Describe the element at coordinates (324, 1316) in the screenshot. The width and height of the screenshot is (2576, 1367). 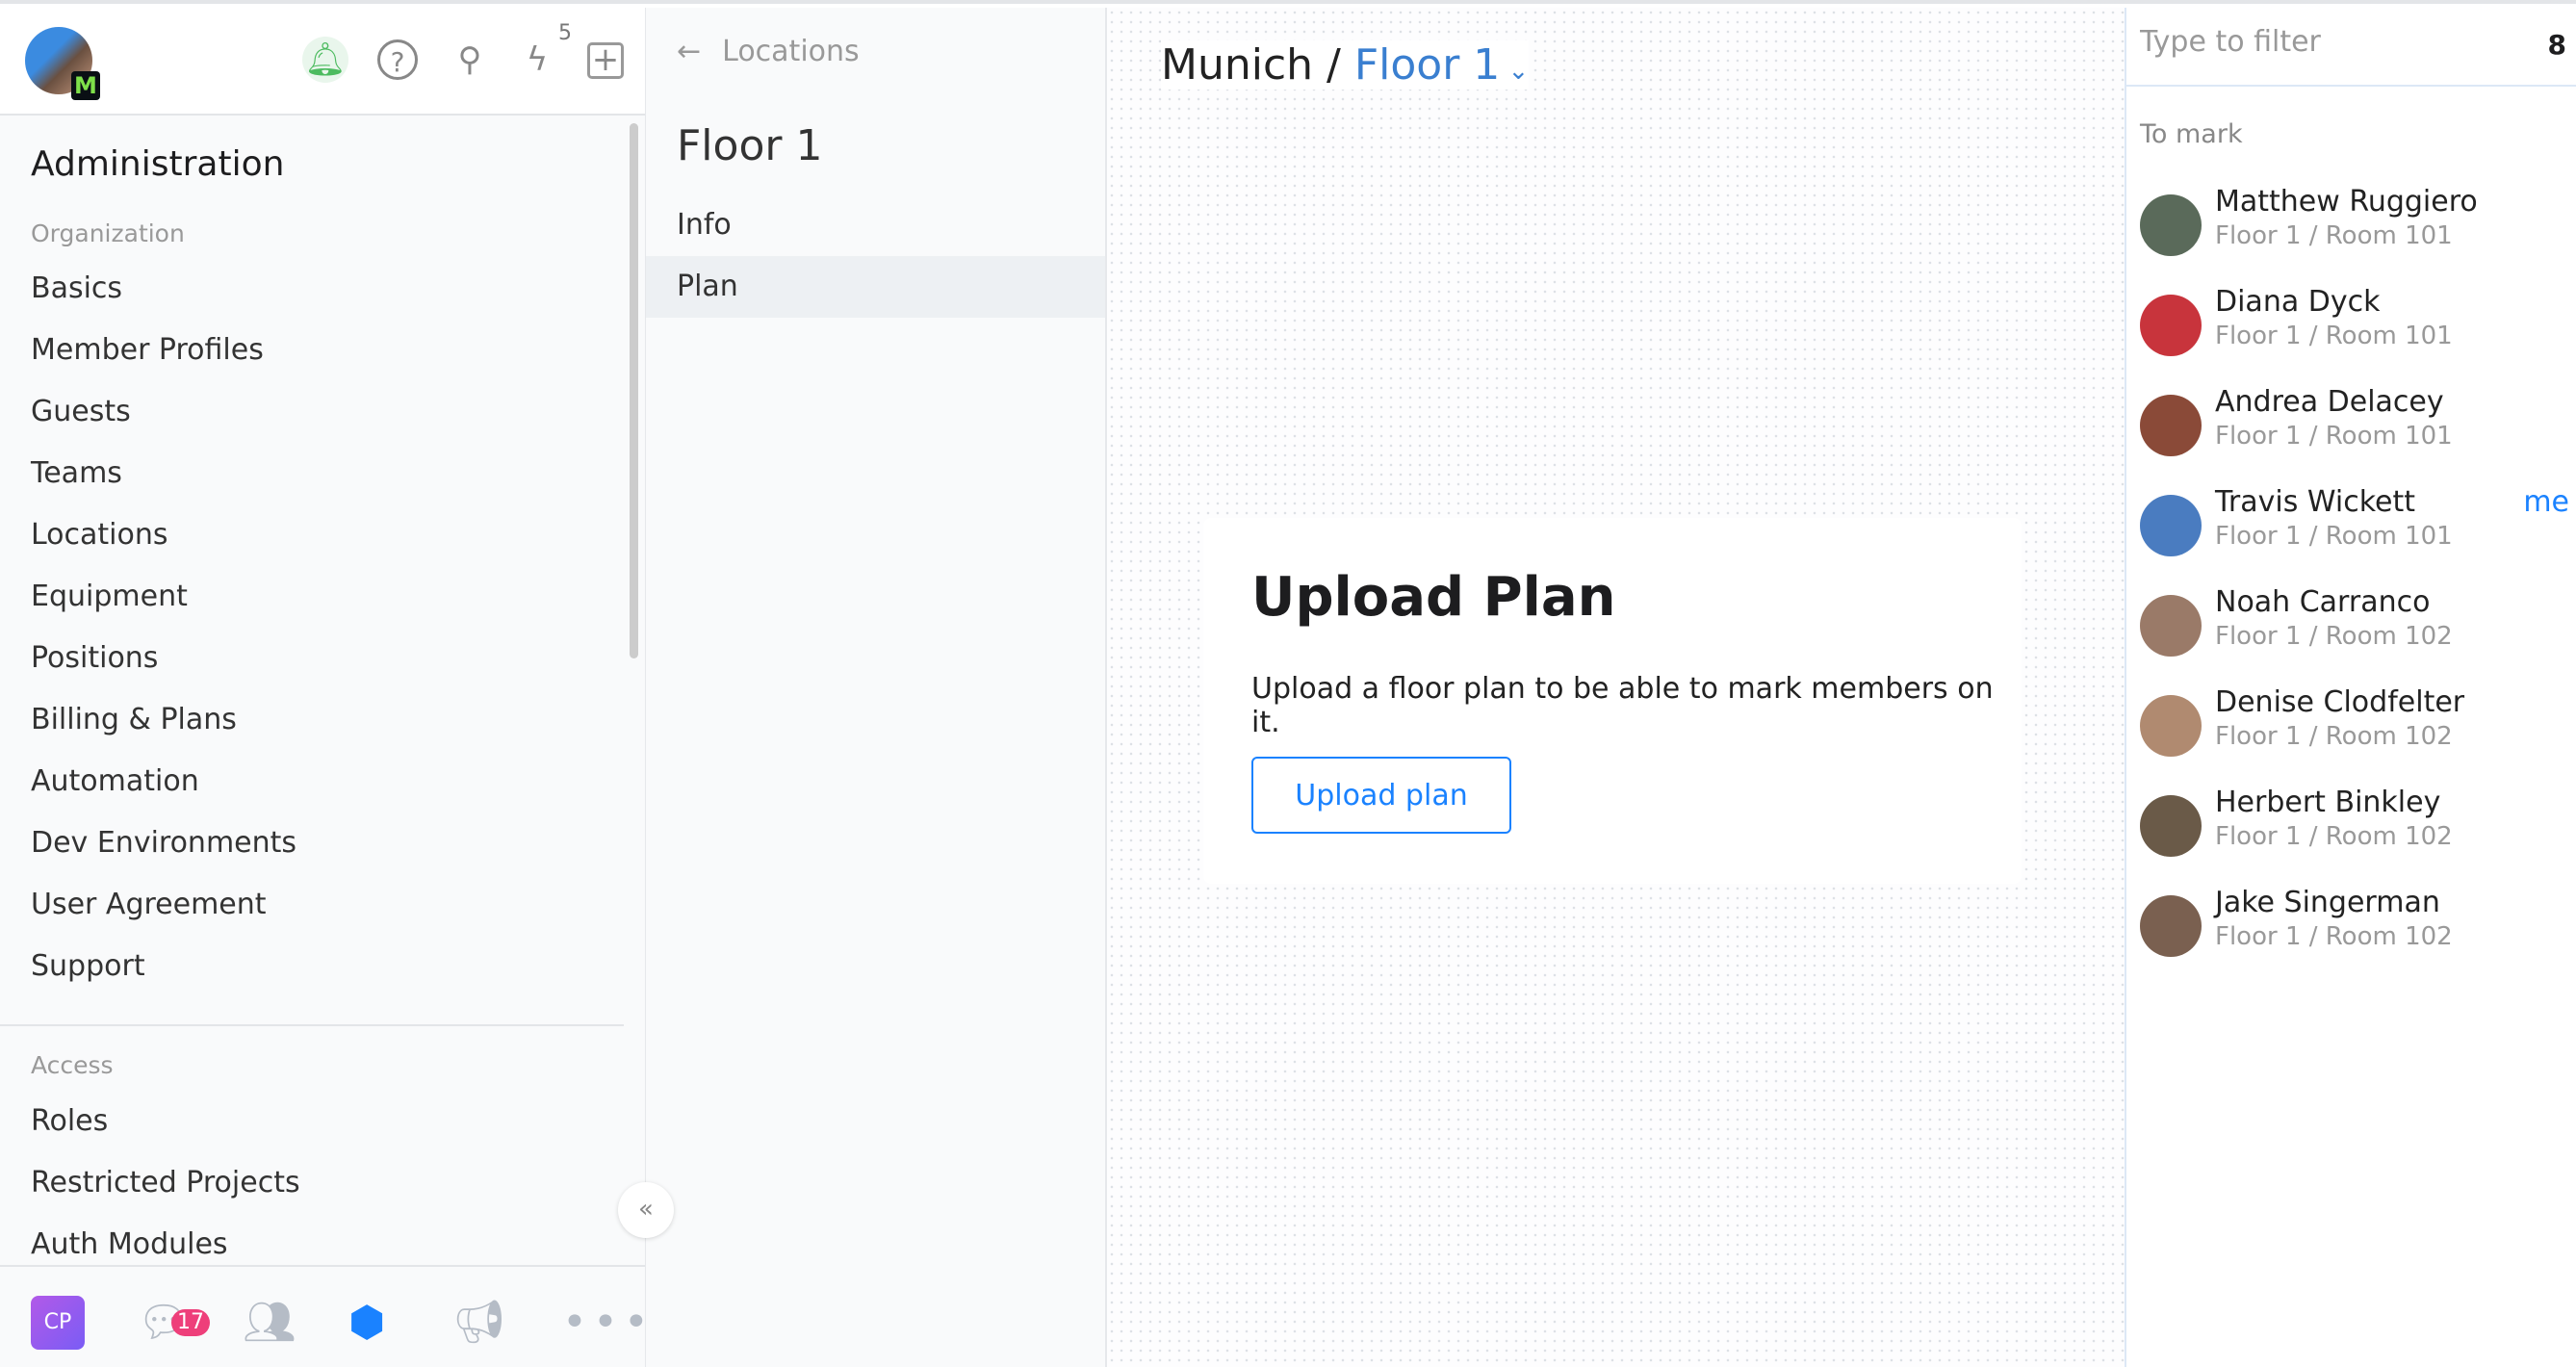
I see `app-bar: CP 💬︎ 17 👥︎ ⬢ 📢︎ •••` at that location.